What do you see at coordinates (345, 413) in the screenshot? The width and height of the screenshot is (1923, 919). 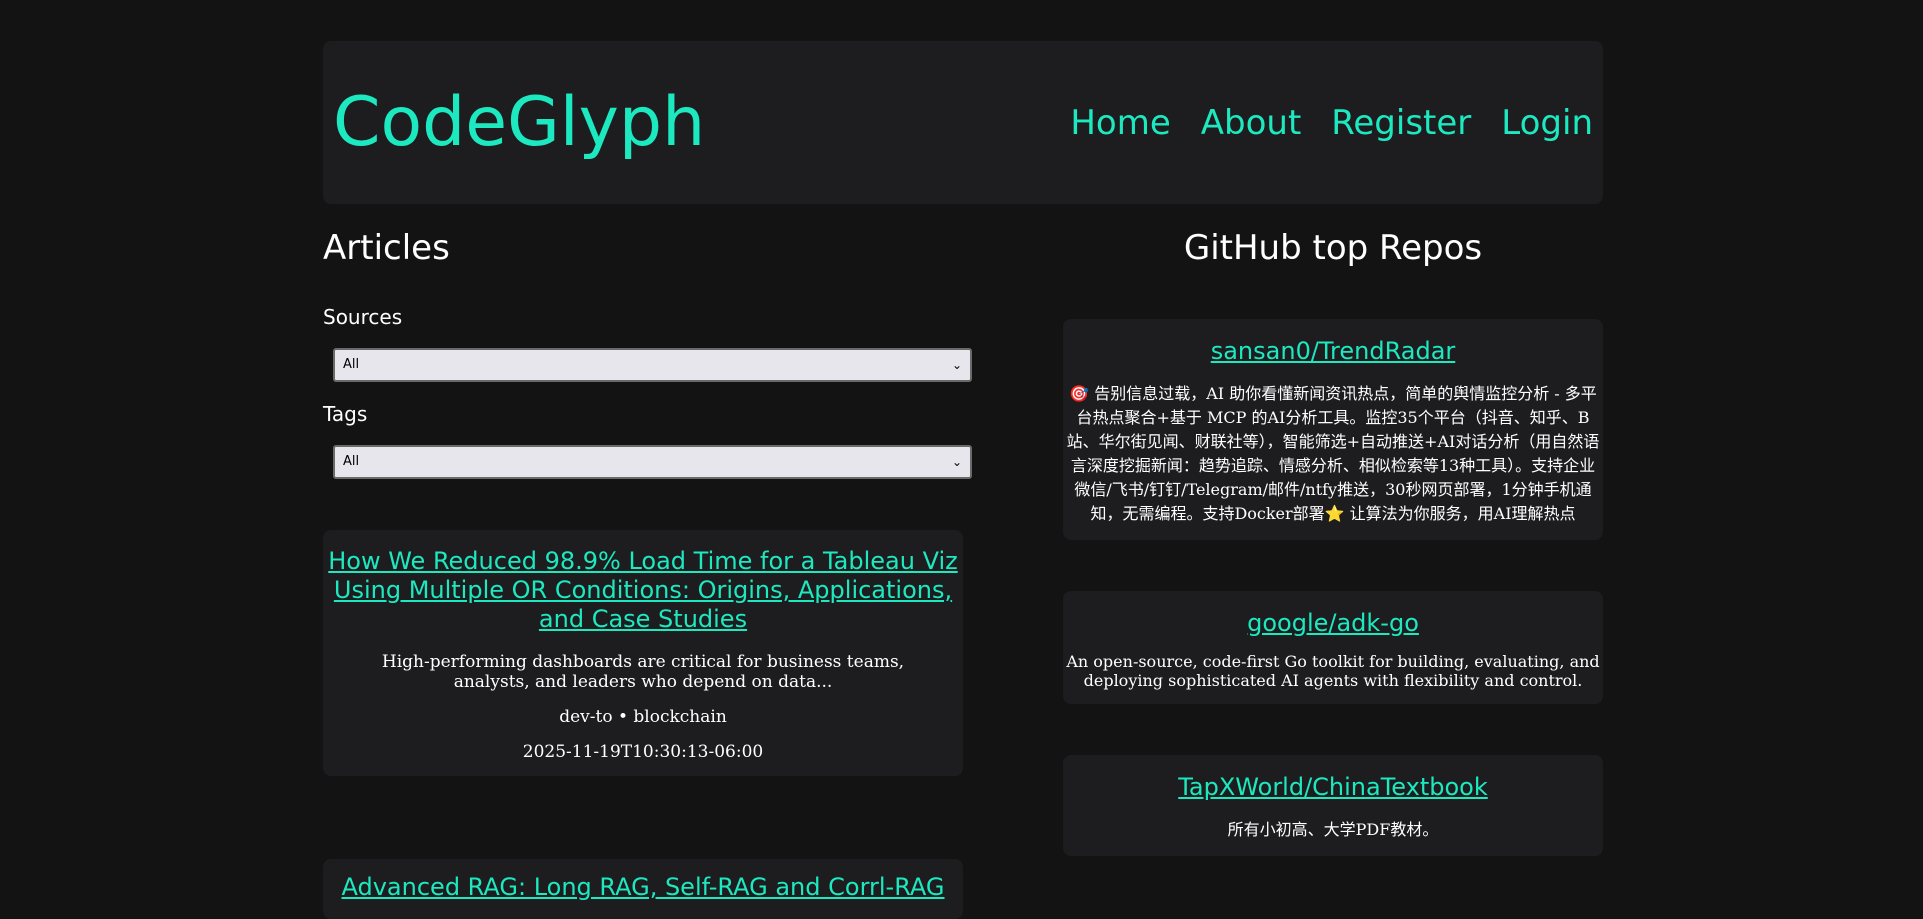 I see `tags-label: Tags` at bounding box center [345, 413].